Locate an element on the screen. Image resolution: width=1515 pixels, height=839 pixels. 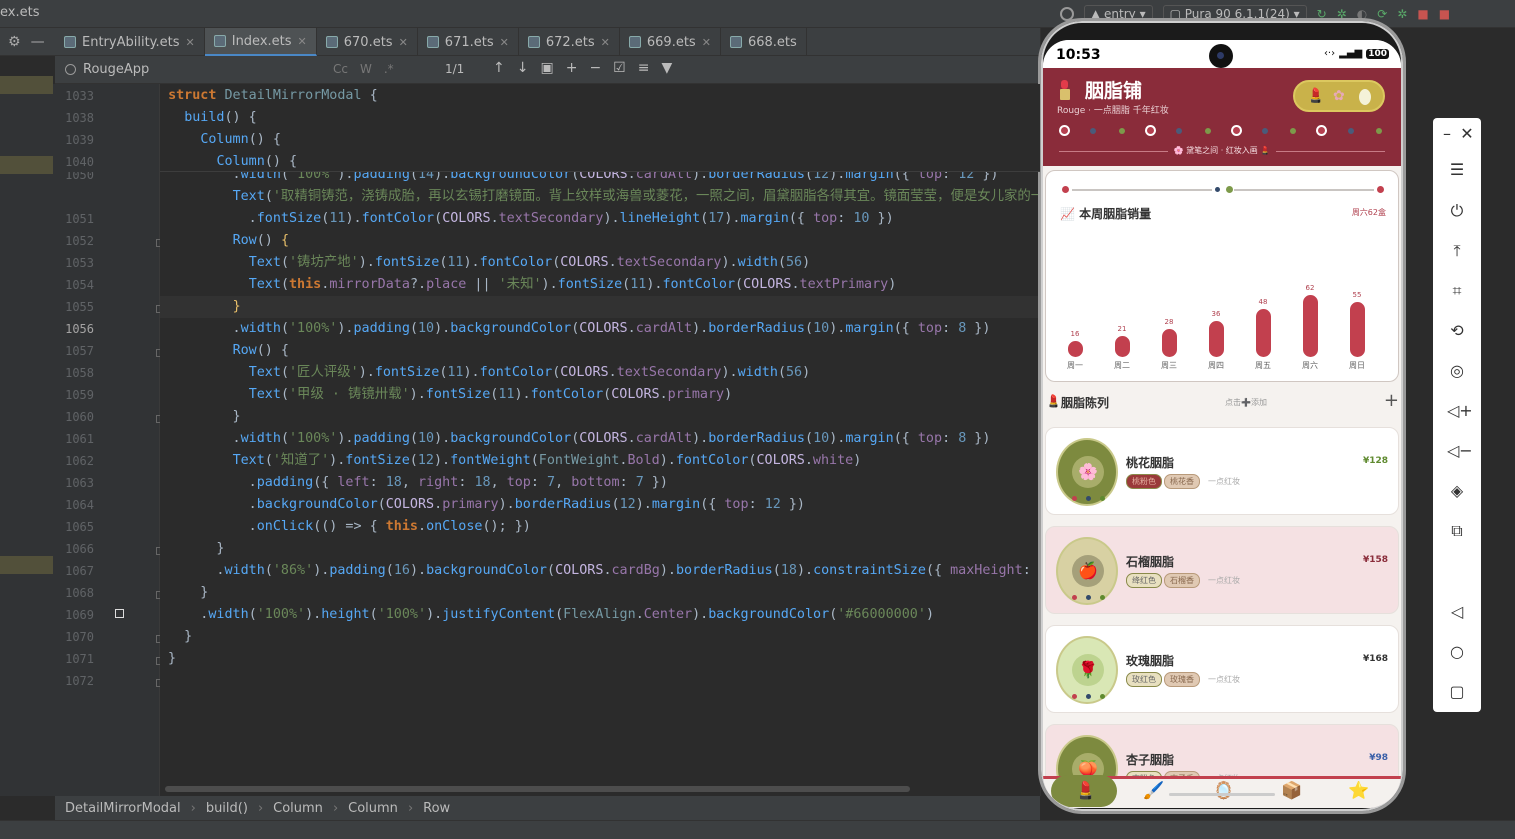
menu-icon: ☰ is located at coordinates (1457, 170).